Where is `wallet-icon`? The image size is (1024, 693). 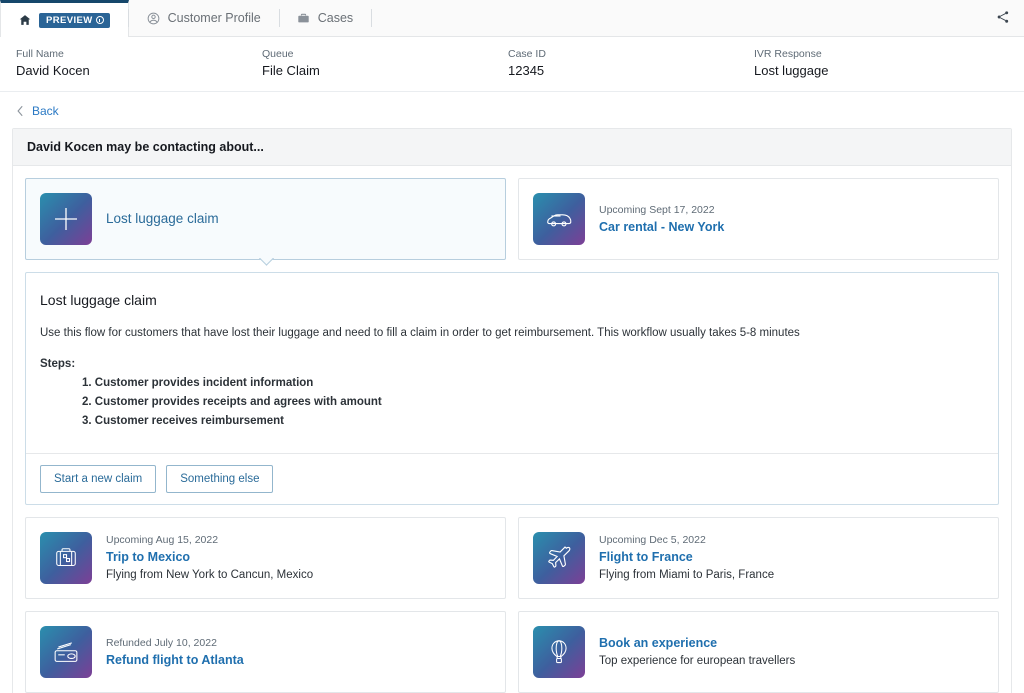
wallet-icon is located at coordinates (66, 652).